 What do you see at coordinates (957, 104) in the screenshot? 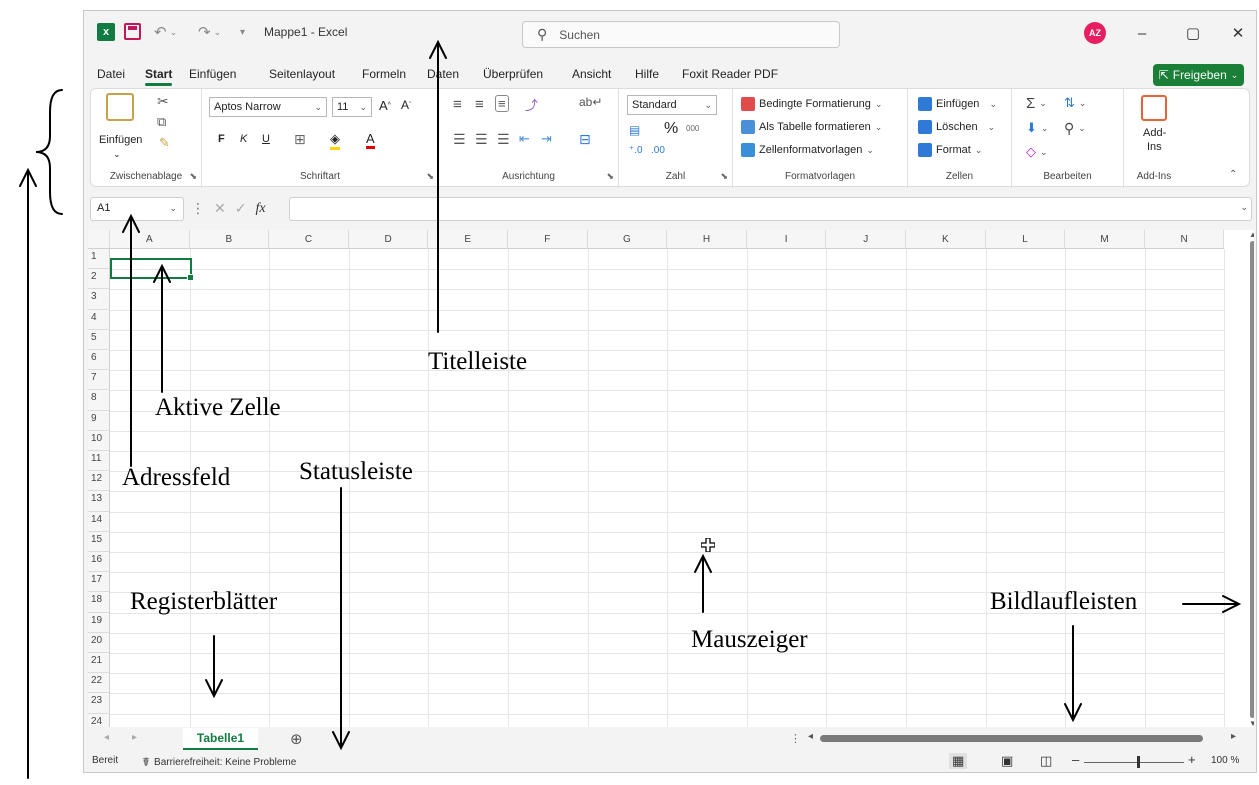
I see `insert-cells-button: Einfügen ⌄` at bounding box center [957, 104].